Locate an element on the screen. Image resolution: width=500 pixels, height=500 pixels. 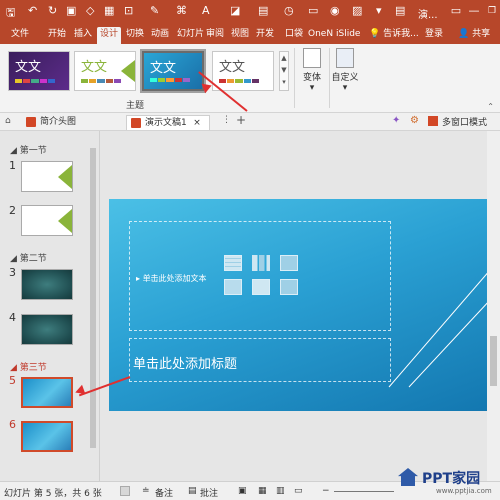
section-2: ◢ 第二节 is located at coordinates (28, 257).